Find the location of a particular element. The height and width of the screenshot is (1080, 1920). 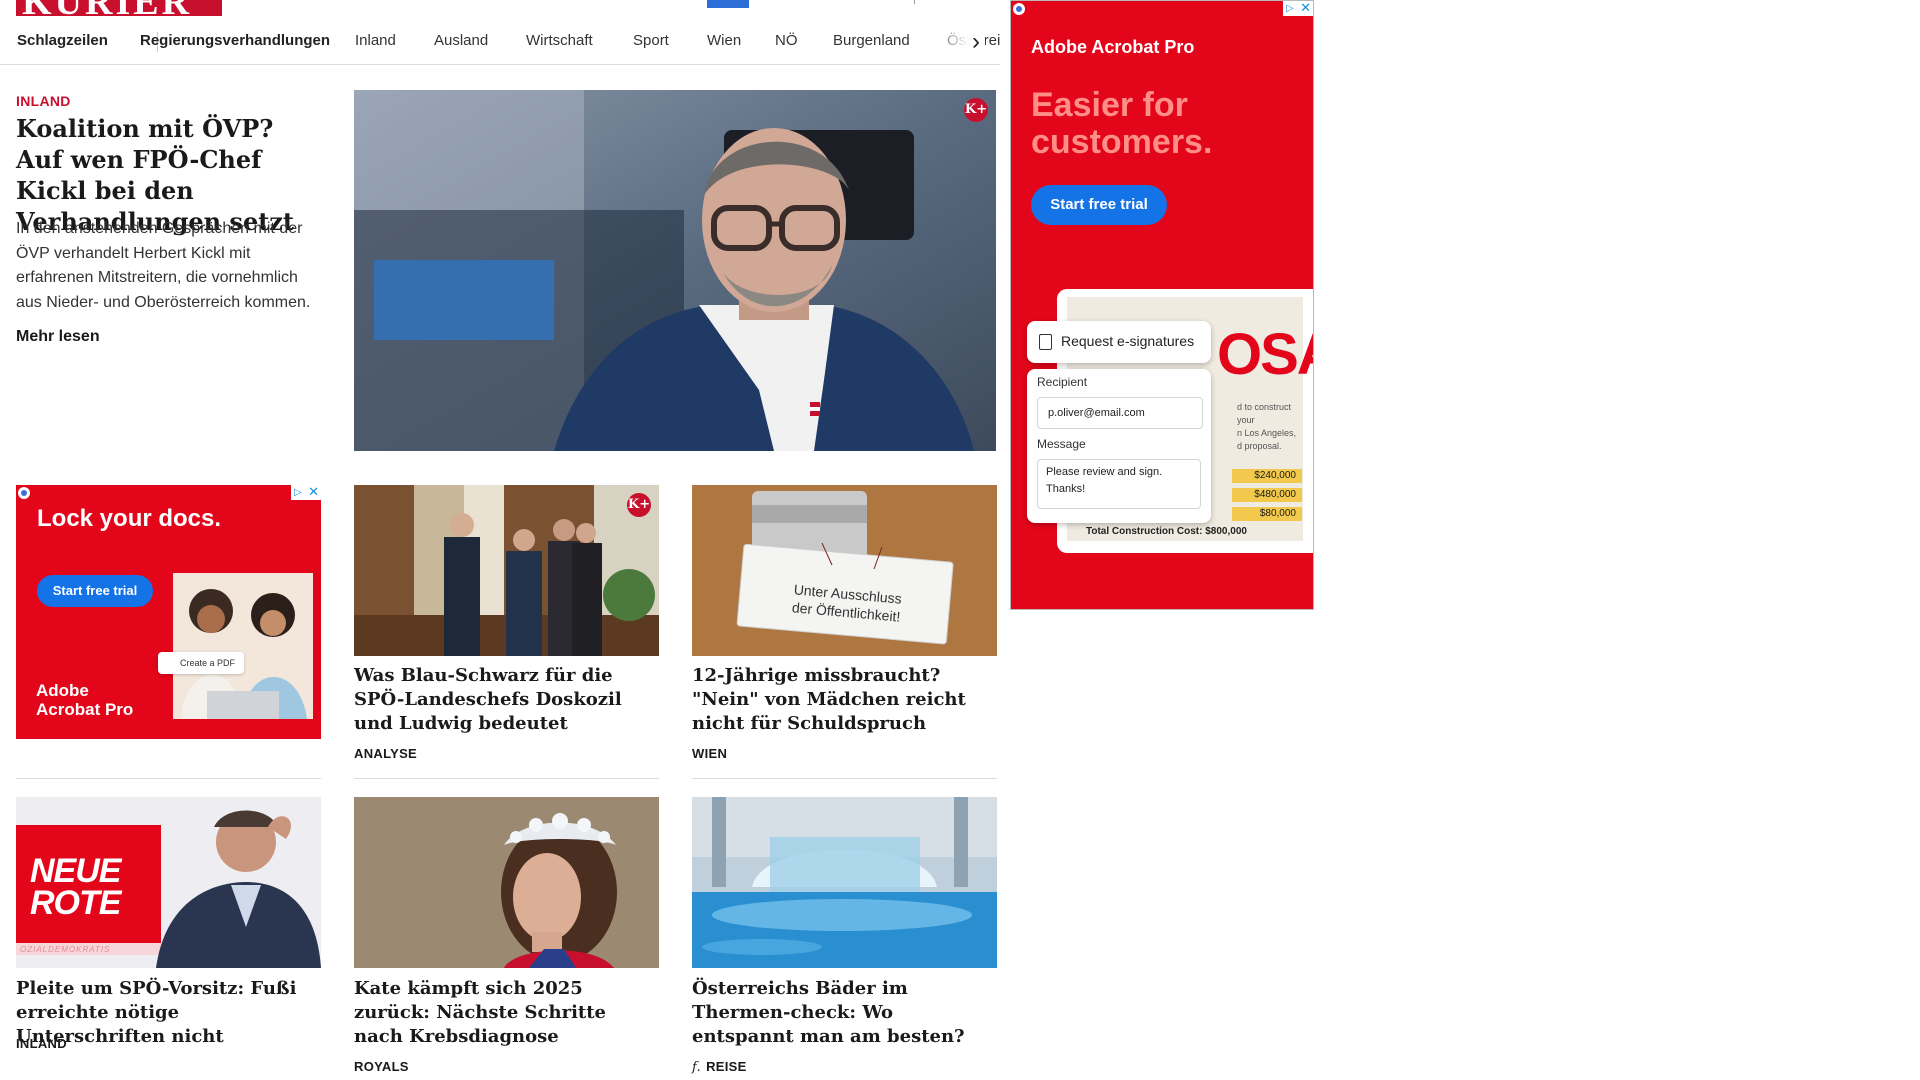

card-banner-text: NEUE ROTE is located at coordinates (75, 887).